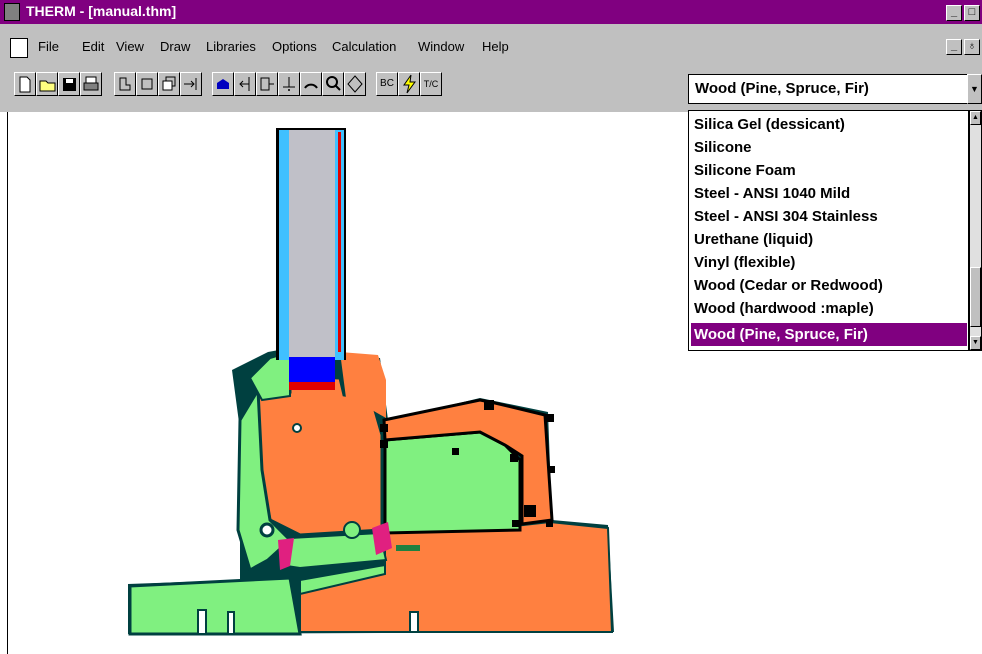 This screenshot has width=982, height=654. I want to click on print-button, so click(91, 84).